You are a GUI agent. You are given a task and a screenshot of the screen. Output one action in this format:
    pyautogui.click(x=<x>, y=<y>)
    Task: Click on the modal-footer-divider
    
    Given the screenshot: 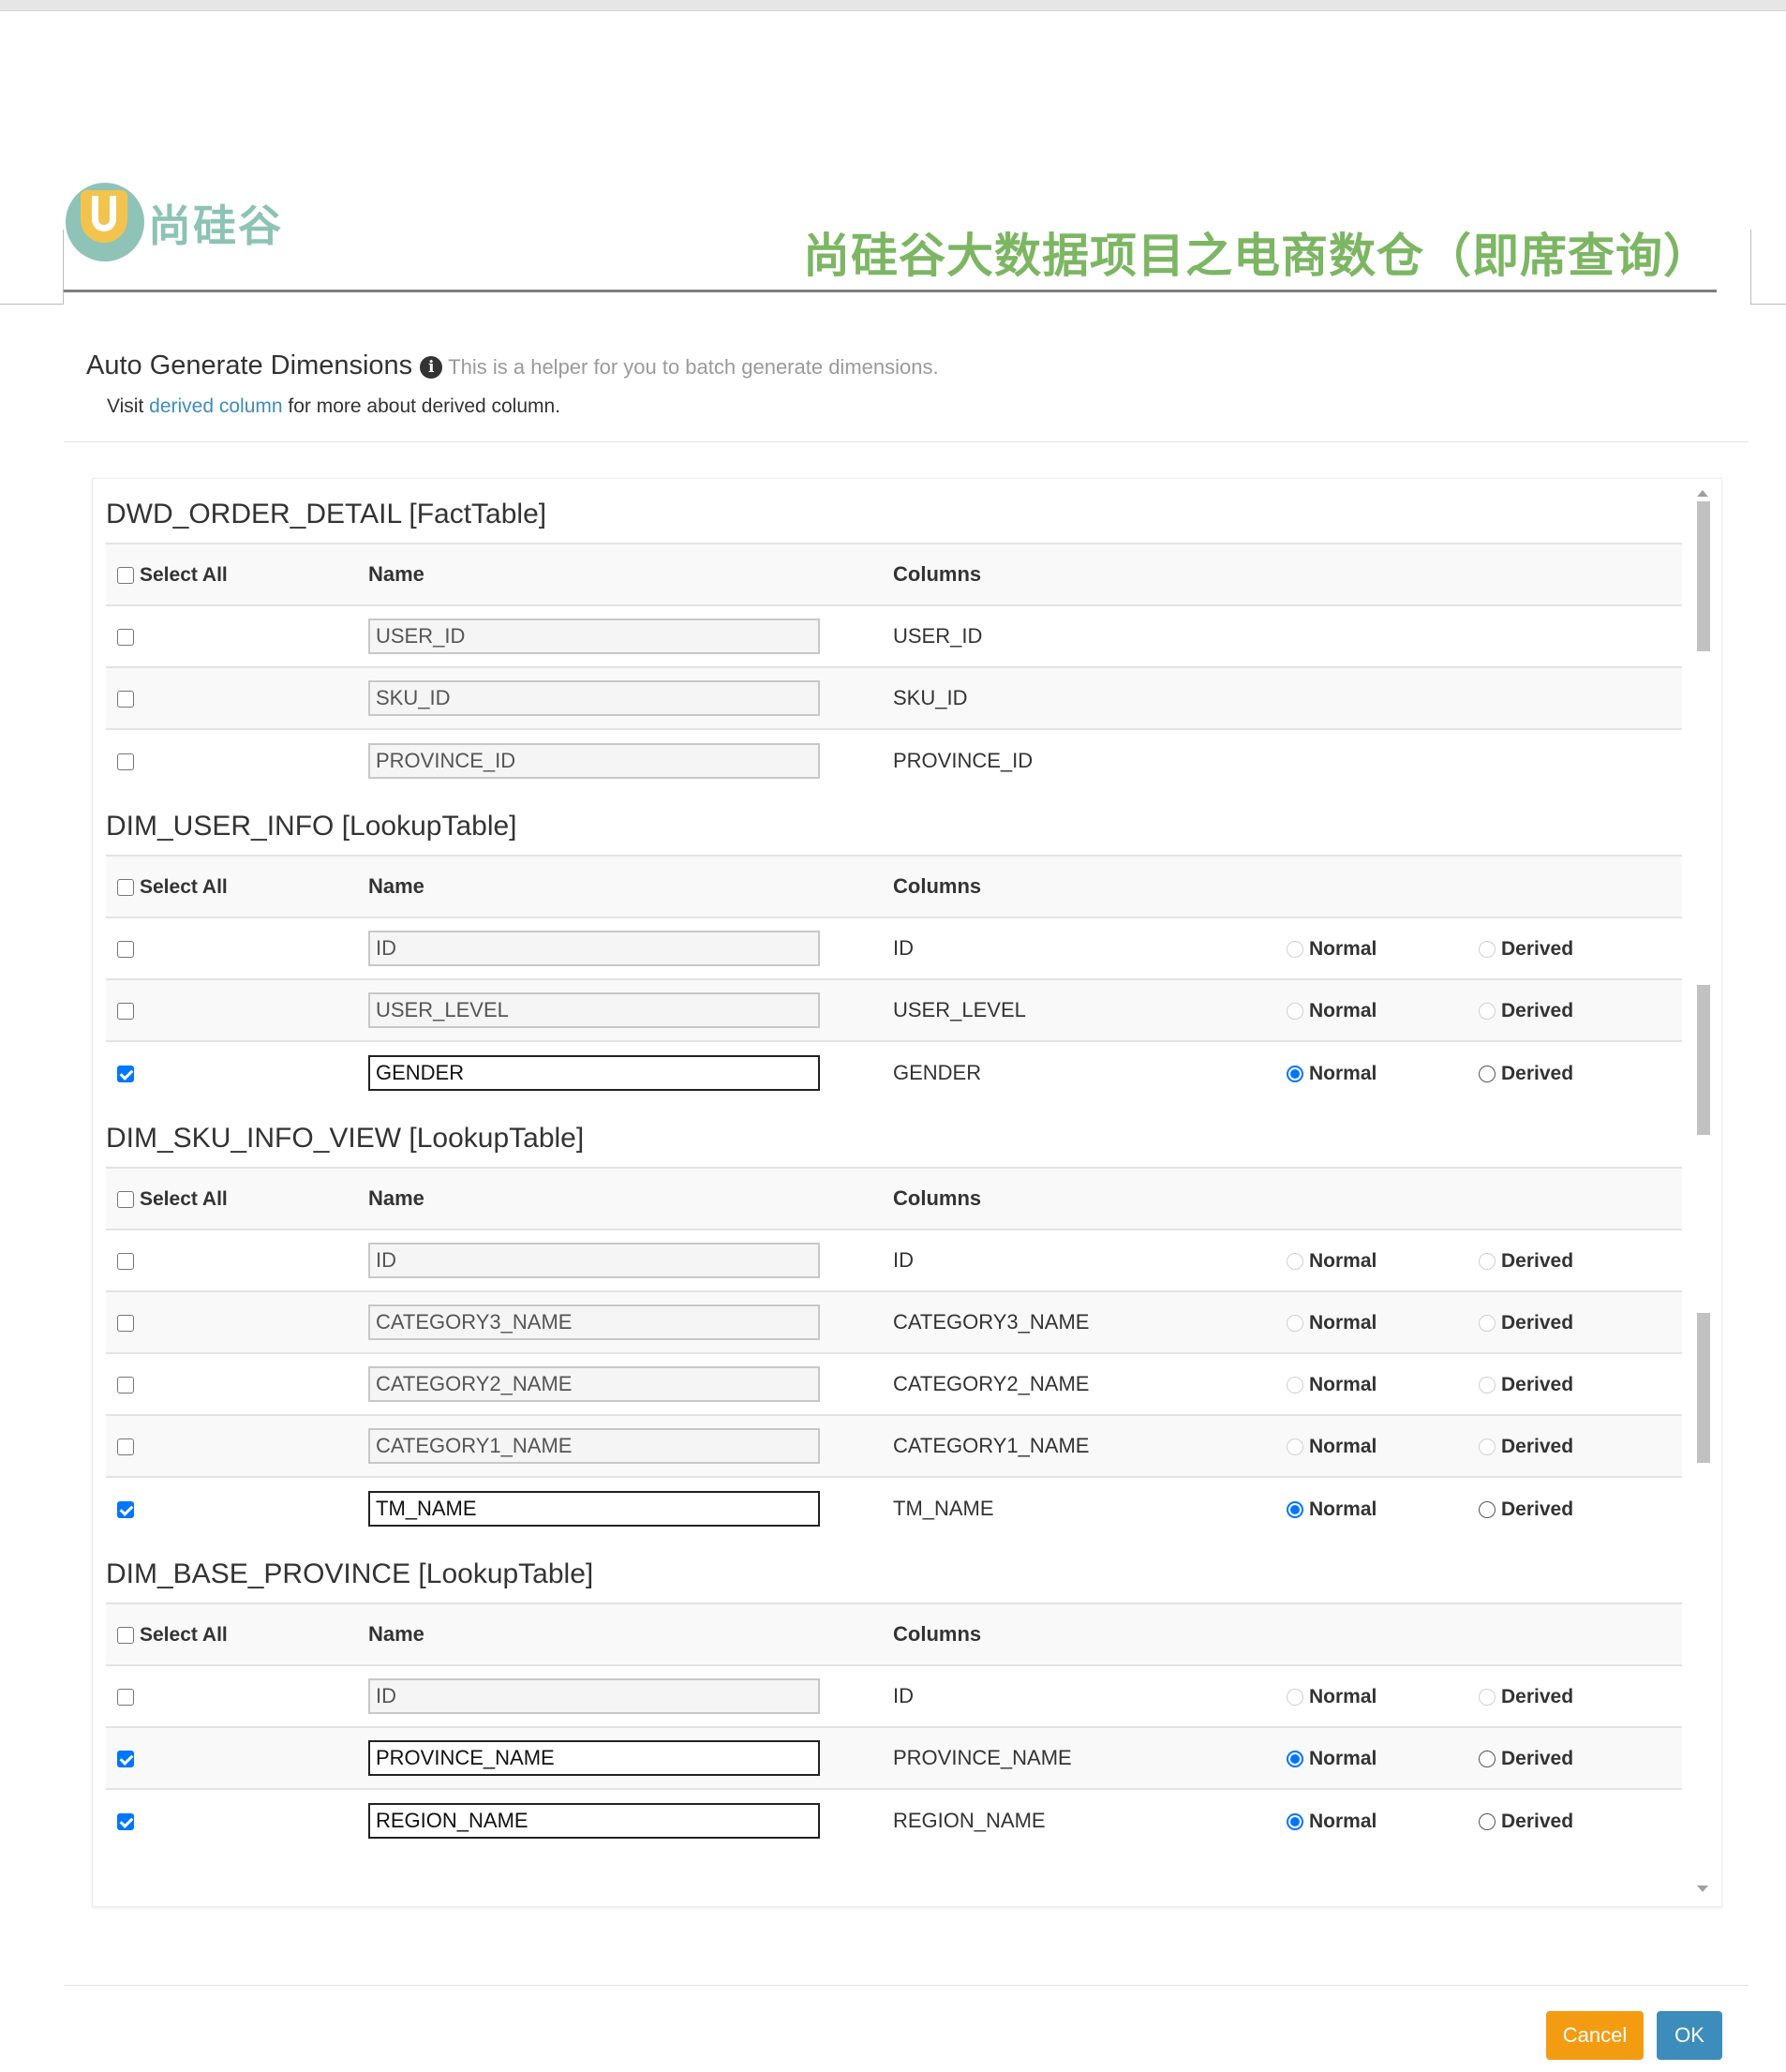 What is the action you would take?
    pyautogui.click(x=906, y=1985)
    